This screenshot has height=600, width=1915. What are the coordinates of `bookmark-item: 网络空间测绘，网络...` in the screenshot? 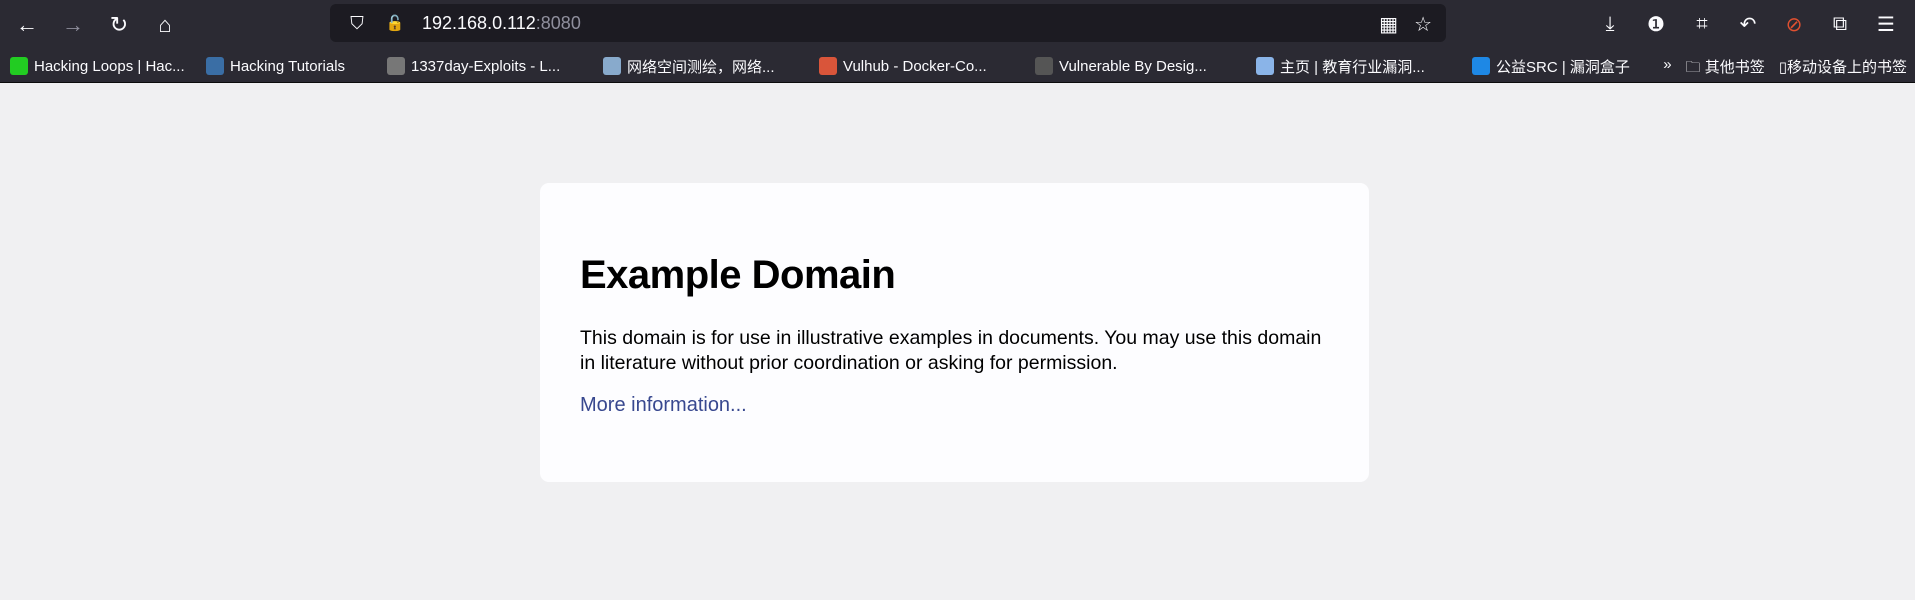 It's located at (703, 66).